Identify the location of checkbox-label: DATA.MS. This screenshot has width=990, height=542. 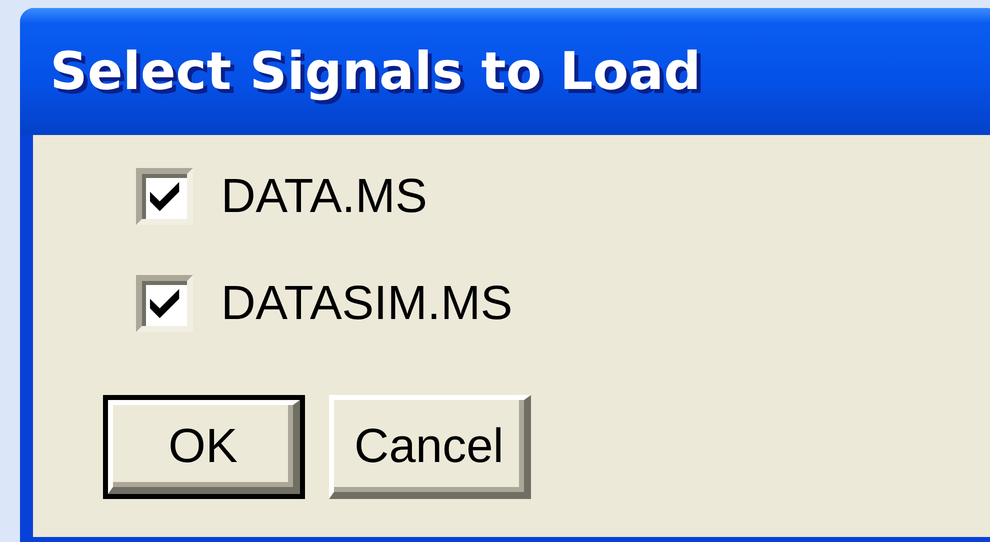
(324, 196).